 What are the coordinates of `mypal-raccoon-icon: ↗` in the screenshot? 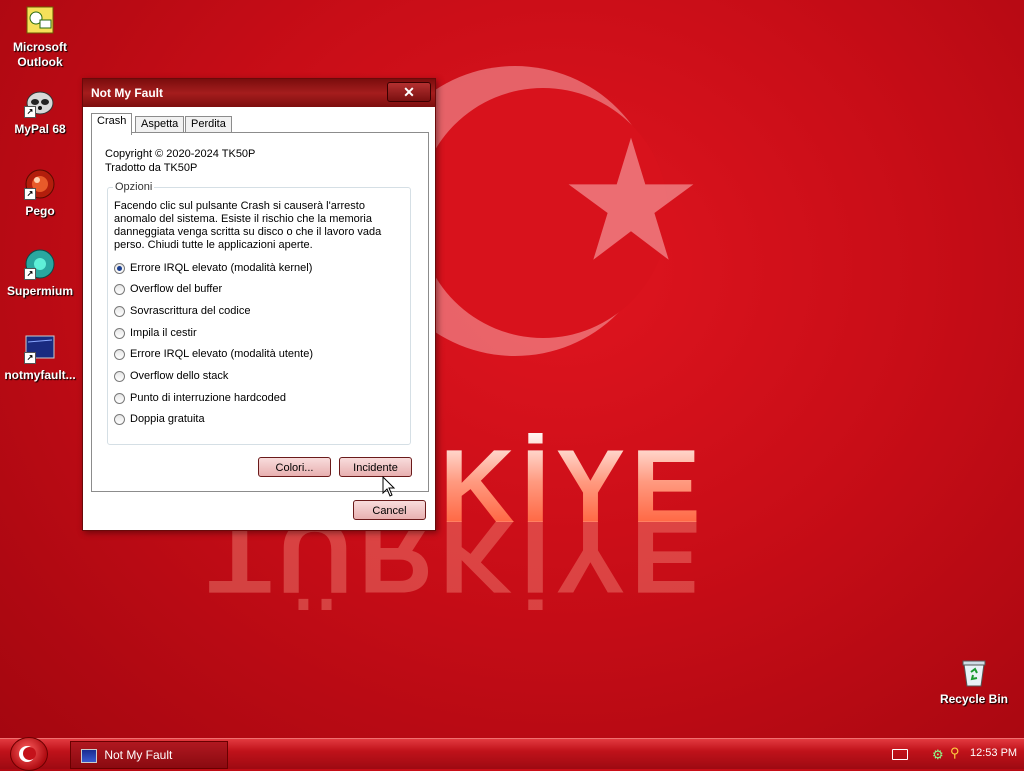 It's located at (40, 102).